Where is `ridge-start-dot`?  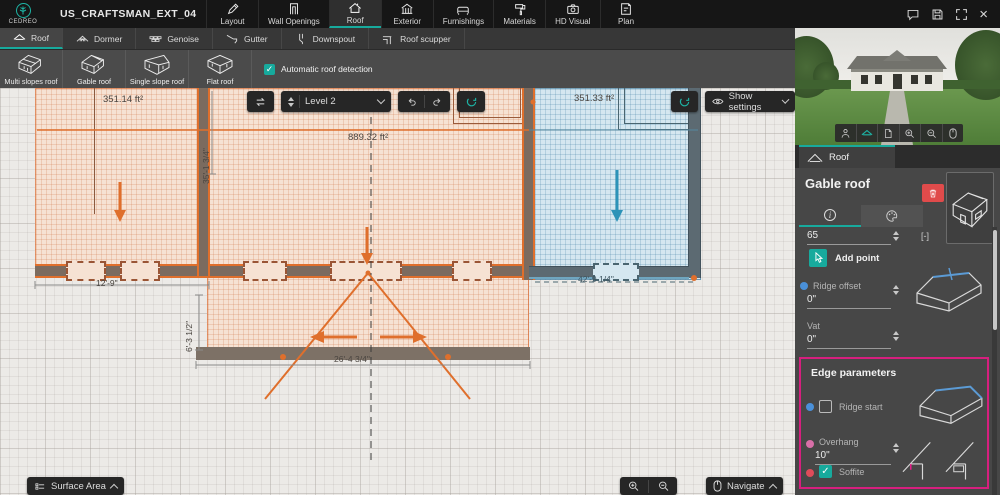 ridge-start-dot is located at coordinates (810, 407).